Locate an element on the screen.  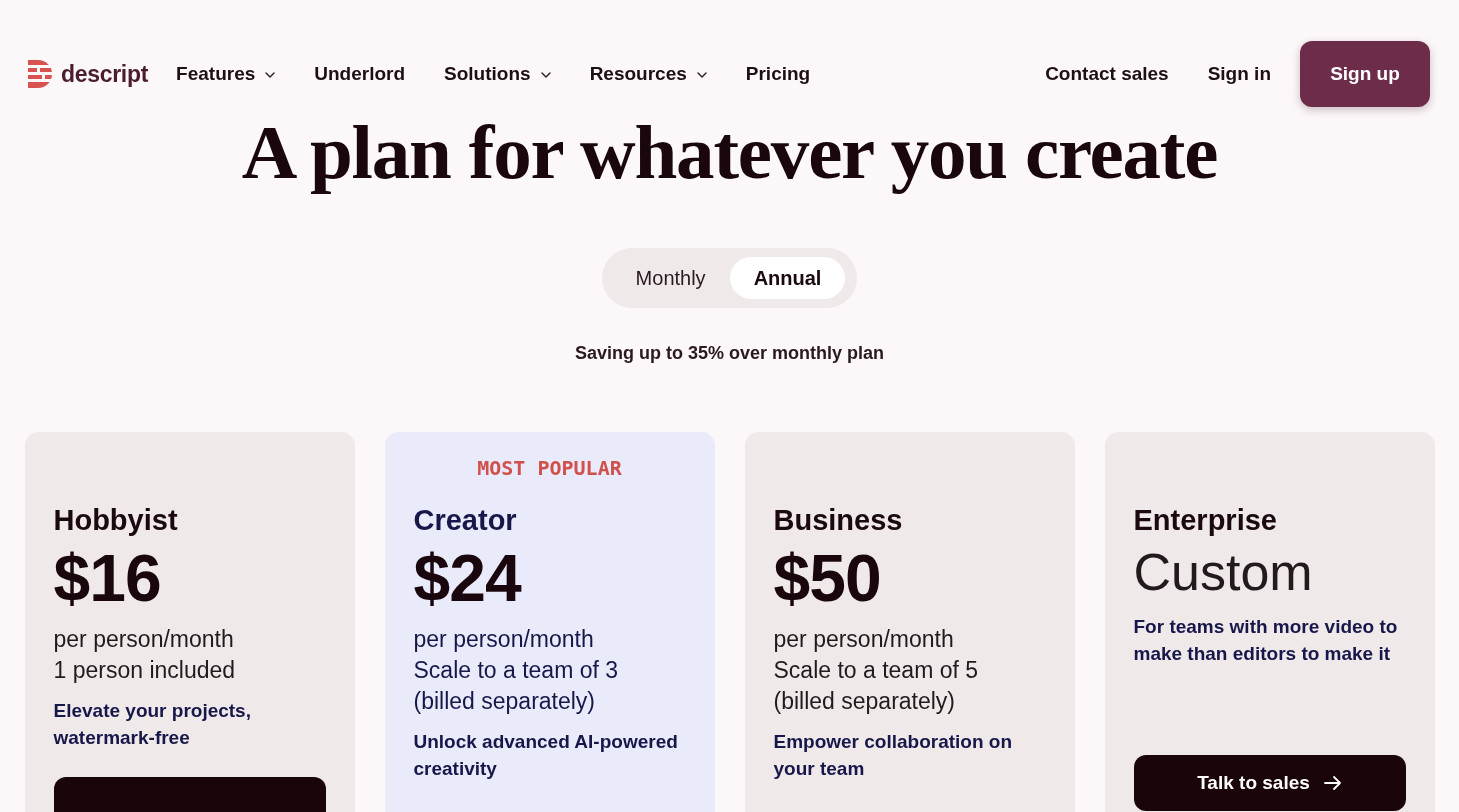
plan-price: $16 is located at coordinates (107, 578).